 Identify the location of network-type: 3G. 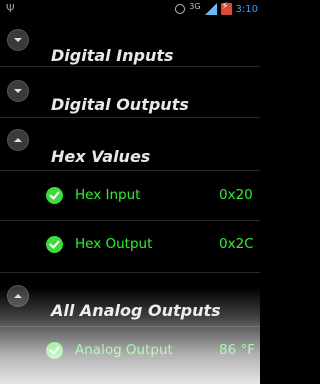
(195, 6).